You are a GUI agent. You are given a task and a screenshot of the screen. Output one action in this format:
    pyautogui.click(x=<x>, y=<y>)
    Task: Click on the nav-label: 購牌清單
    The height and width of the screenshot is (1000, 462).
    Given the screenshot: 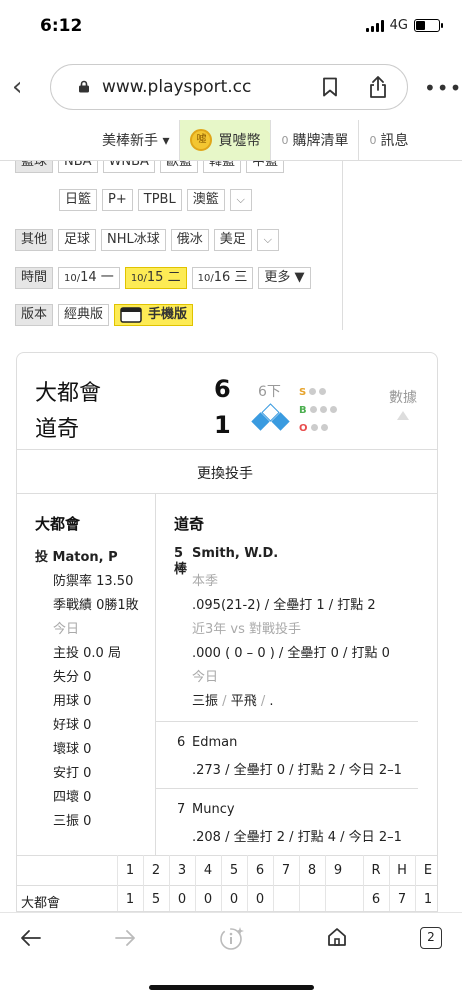 What is the action you would take?
    pyautogui.click(x=320, y=141)
    